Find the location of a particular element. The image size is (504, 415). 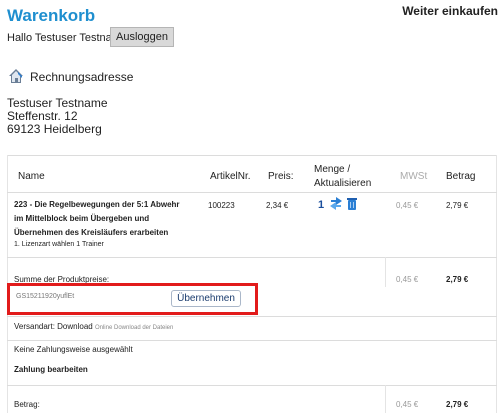

product-quantity: 1 is located at coordinates (321, 205).